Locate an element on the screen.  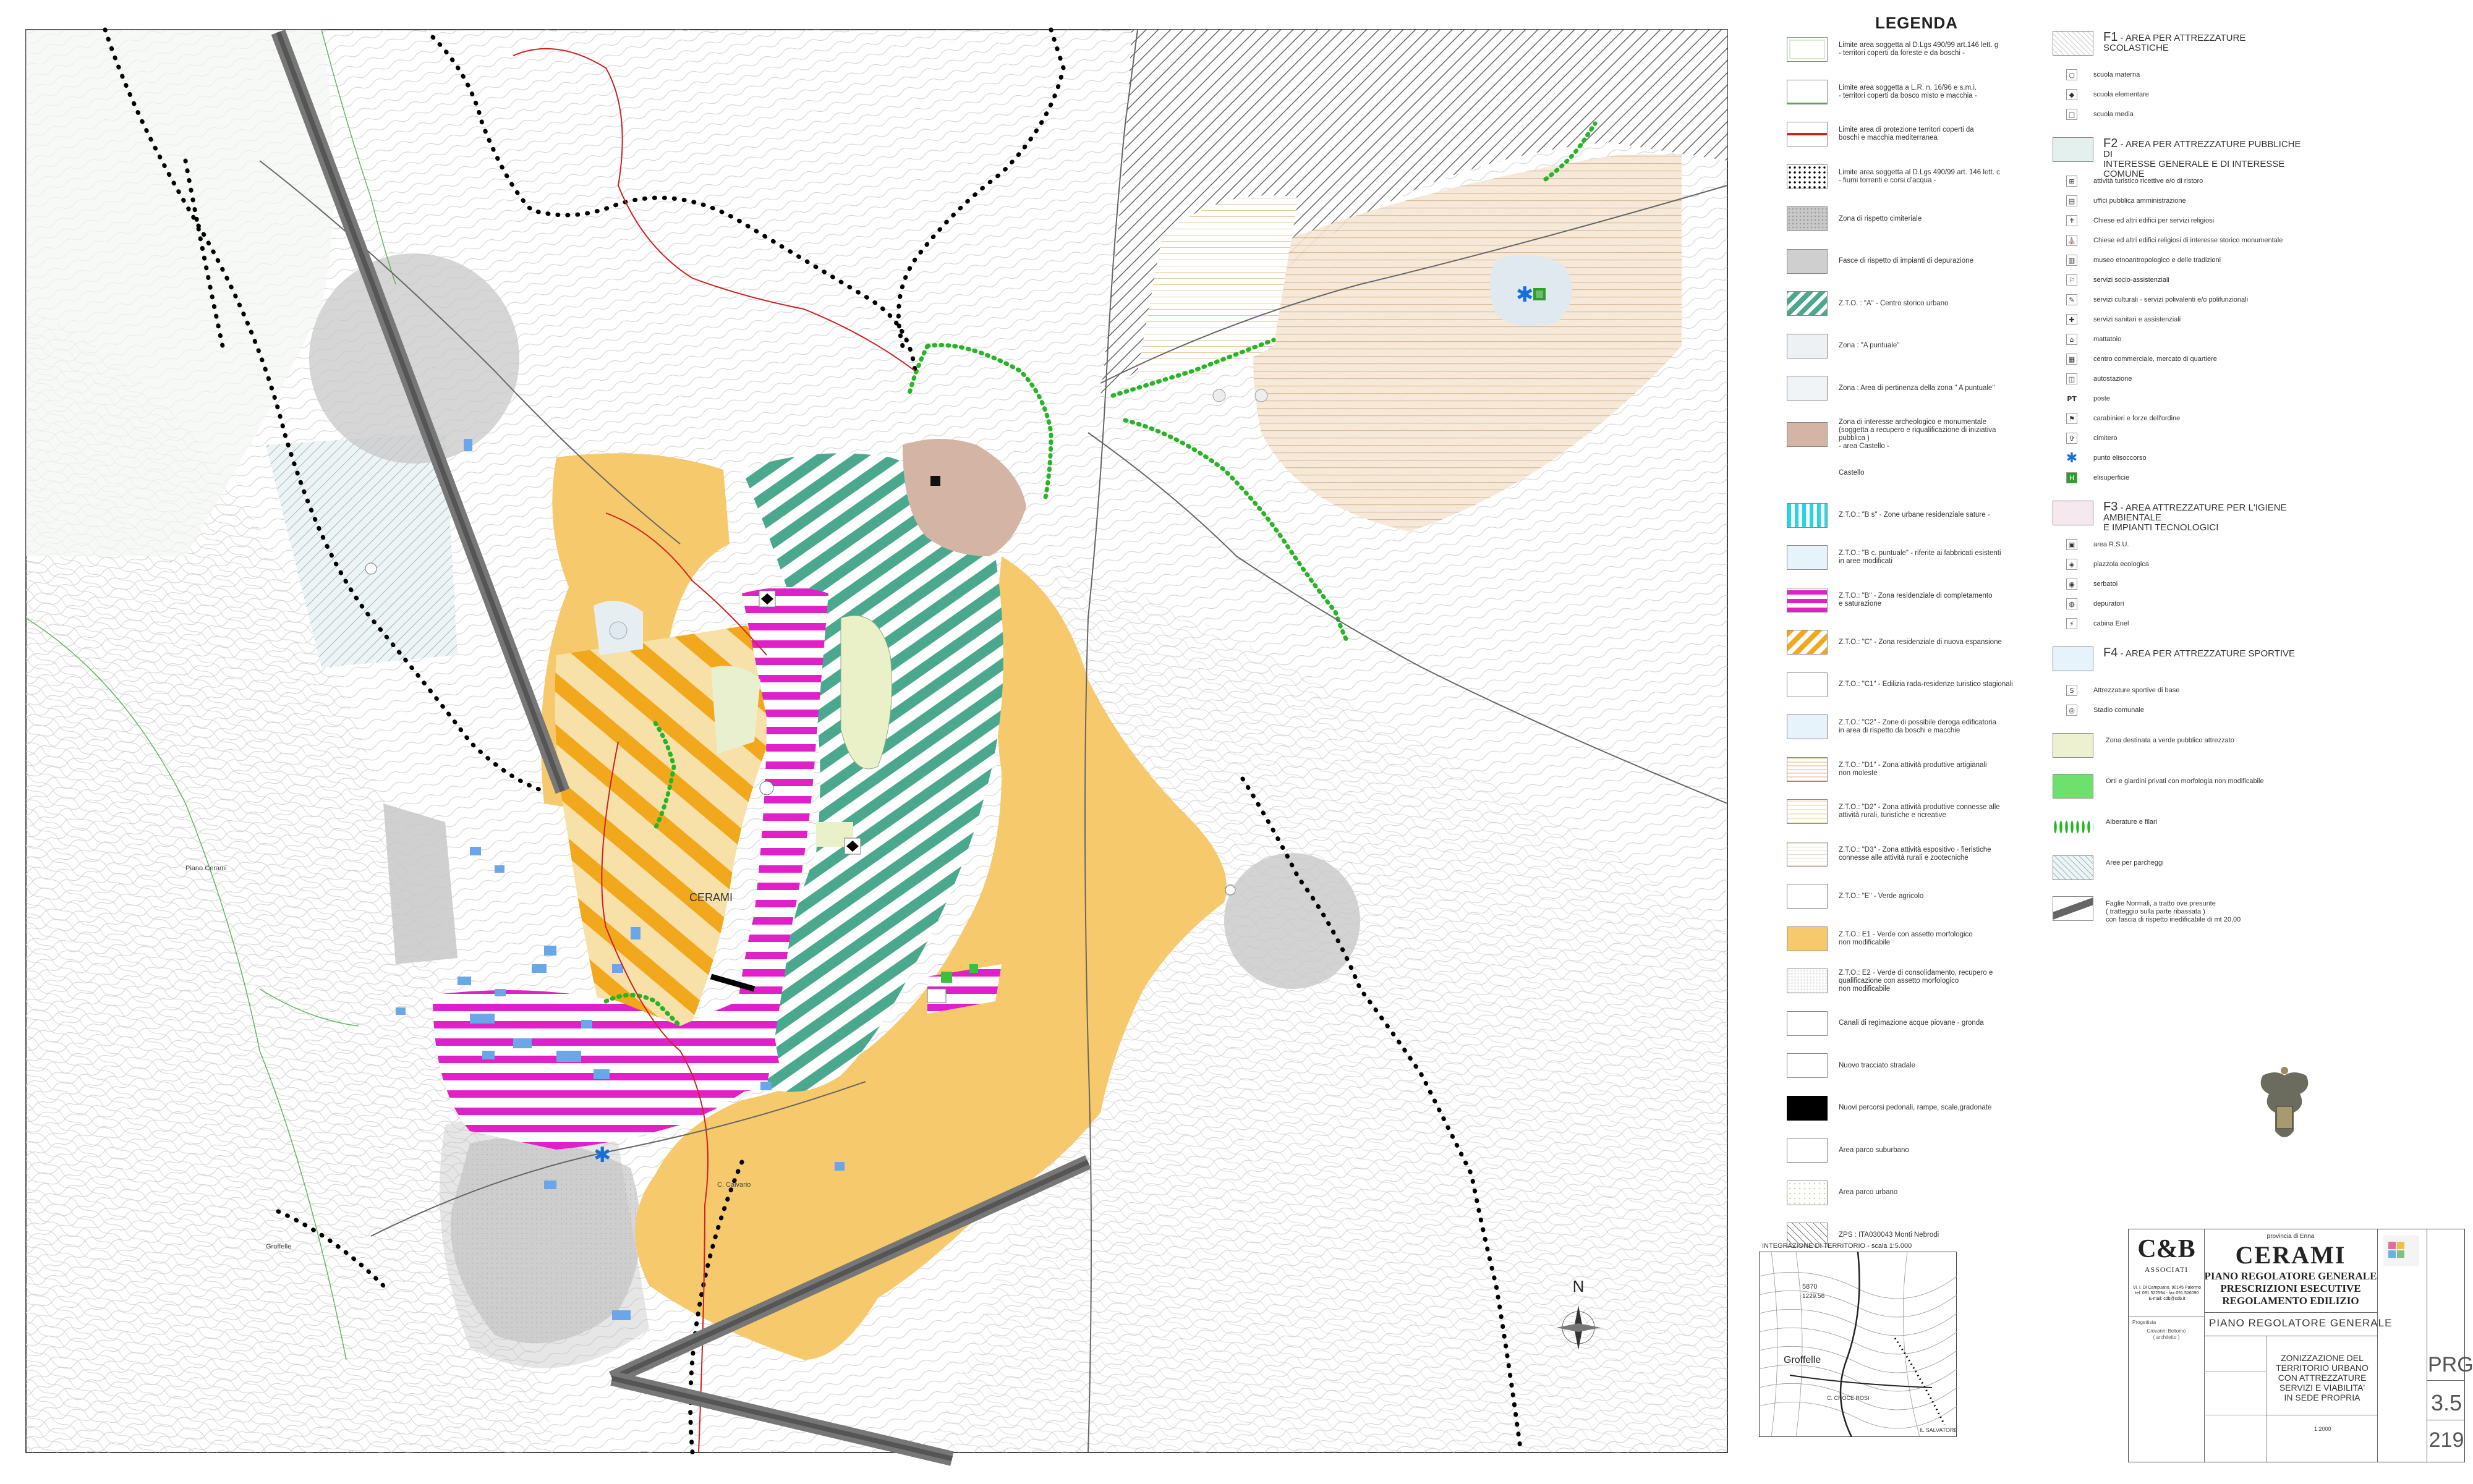
circle-icon: ○ is located at coordinates (2071, 74).